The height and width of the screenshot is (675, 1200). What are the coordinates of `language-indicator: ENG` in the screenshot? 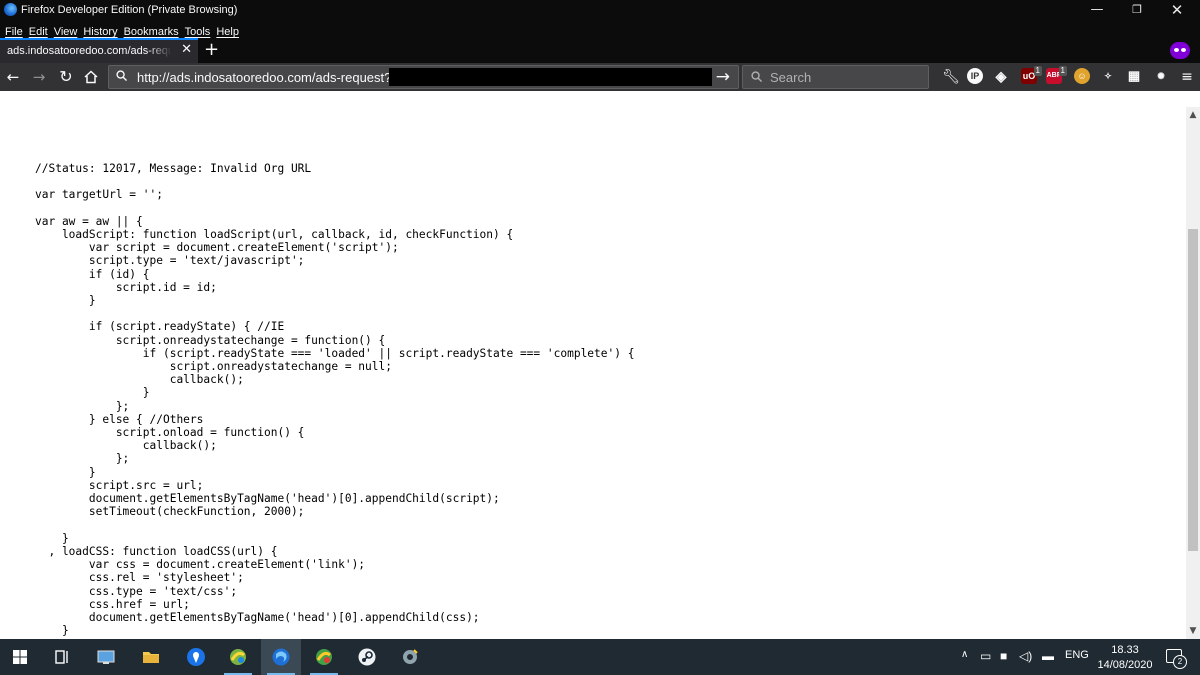 It's located at (1077, 655).